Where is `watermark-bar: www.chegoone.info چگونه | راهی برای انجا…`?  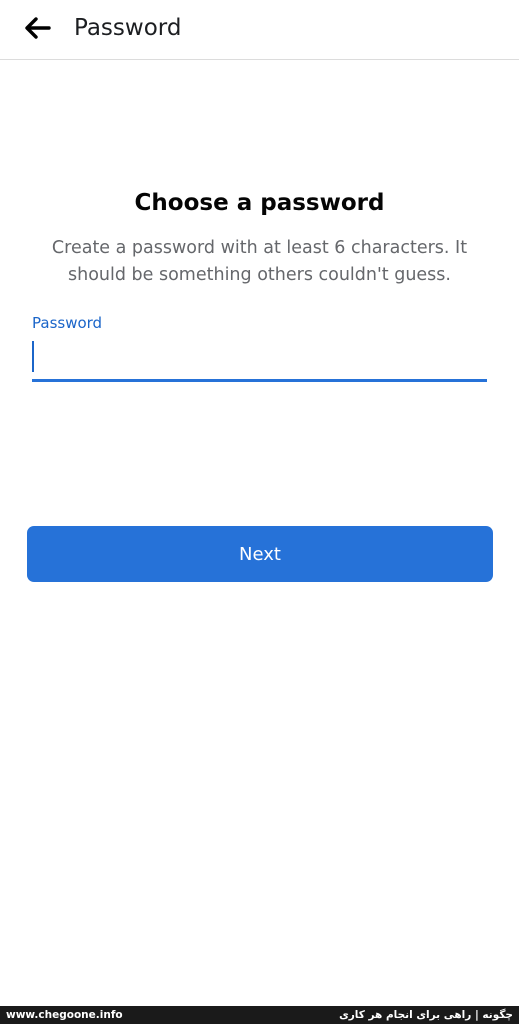 watermark-bar: www.chegoone.info چگونه | راهی برای انجا… is located at coordinates (259, 1015).